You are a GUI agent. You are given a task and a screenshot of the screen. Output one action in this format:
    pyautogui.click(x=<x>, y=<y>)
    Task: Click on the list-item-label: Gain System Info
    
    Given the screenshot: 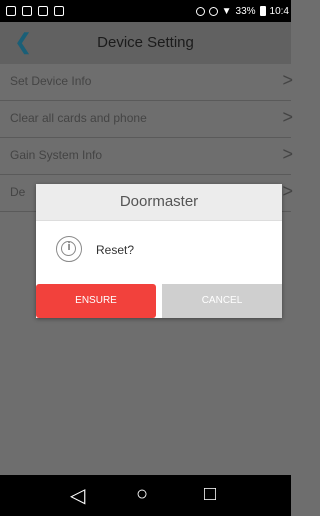 What is the action you would take?
    pyautogui.click(x=56, y=155)
    